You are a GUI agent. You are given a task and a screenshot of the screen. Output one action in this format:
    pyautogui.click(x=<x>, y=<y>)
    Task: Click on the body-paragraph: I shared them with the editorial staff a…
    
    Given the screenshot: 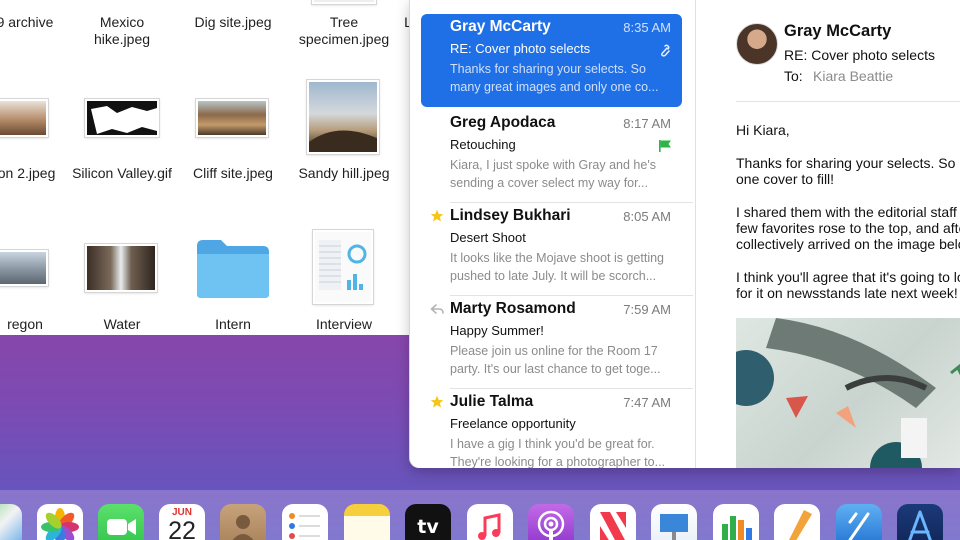 What is the action you would take?
    pyautogui.click(x=848, y=228)
    